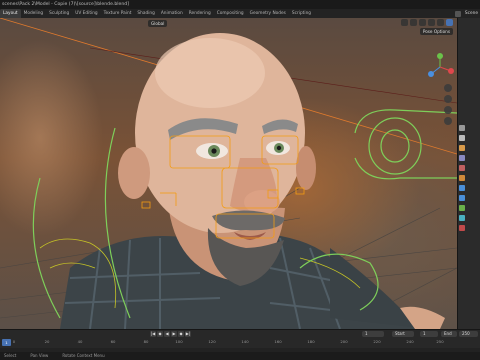 The height and width of the screenshot is (360, 480). I want to click on perspective-toggle-icon, so click(448, 121).